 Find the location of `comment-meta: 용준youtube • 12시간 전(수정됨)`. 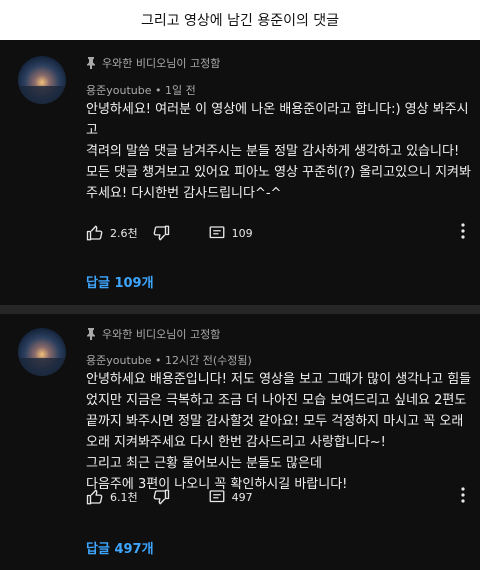

comment-meta: 용준youtube • 12시간 전(수정됨) is located at coordinates (169, 360).